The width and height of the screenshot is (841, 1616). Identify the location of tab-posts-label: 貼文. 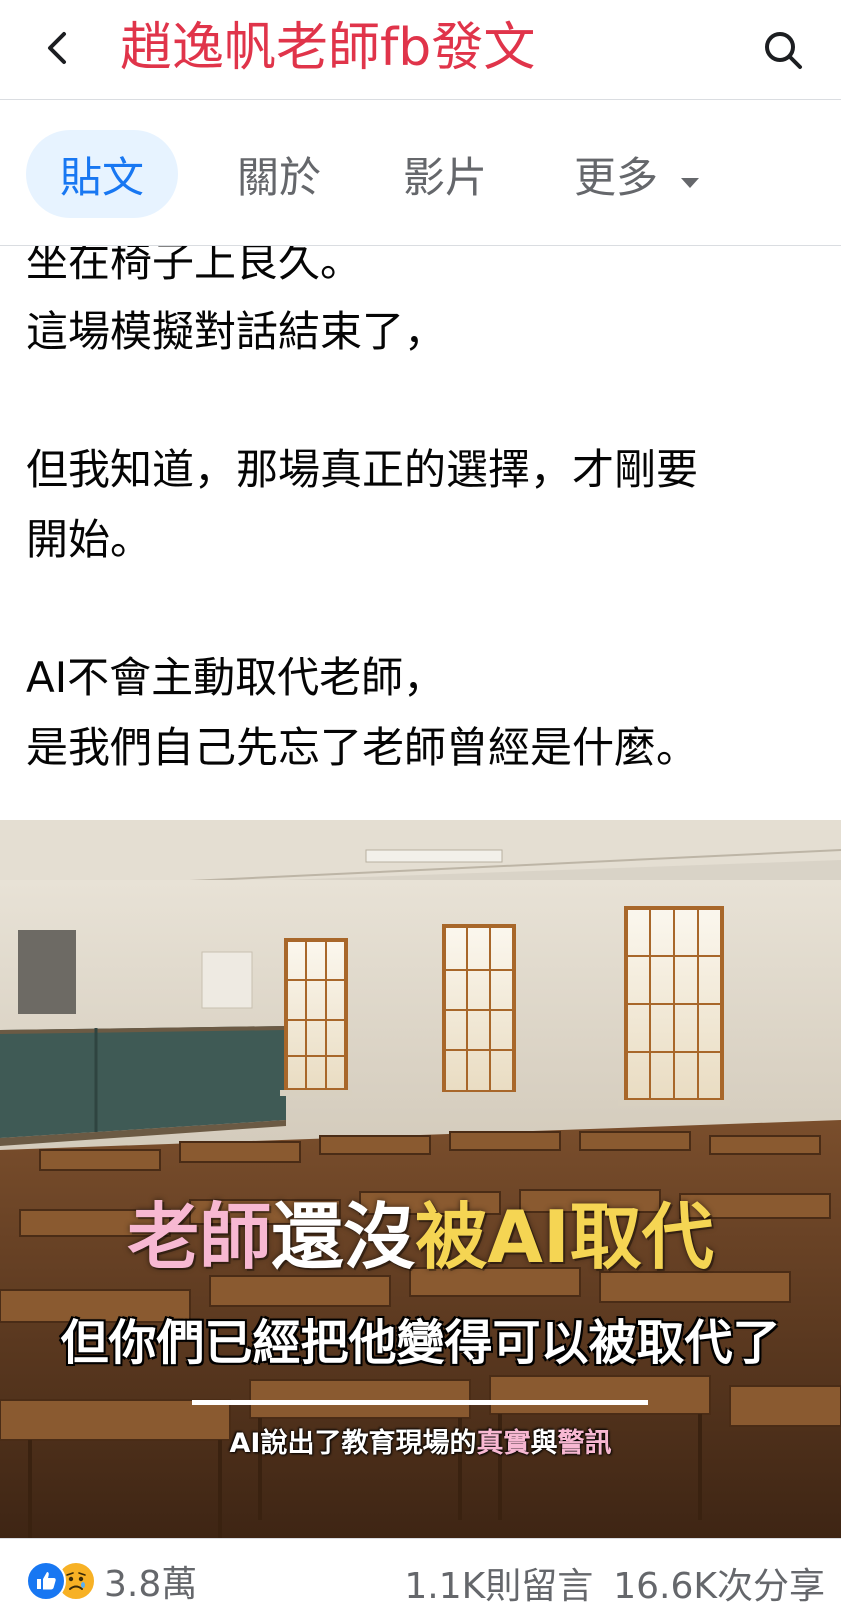
(101, 177).